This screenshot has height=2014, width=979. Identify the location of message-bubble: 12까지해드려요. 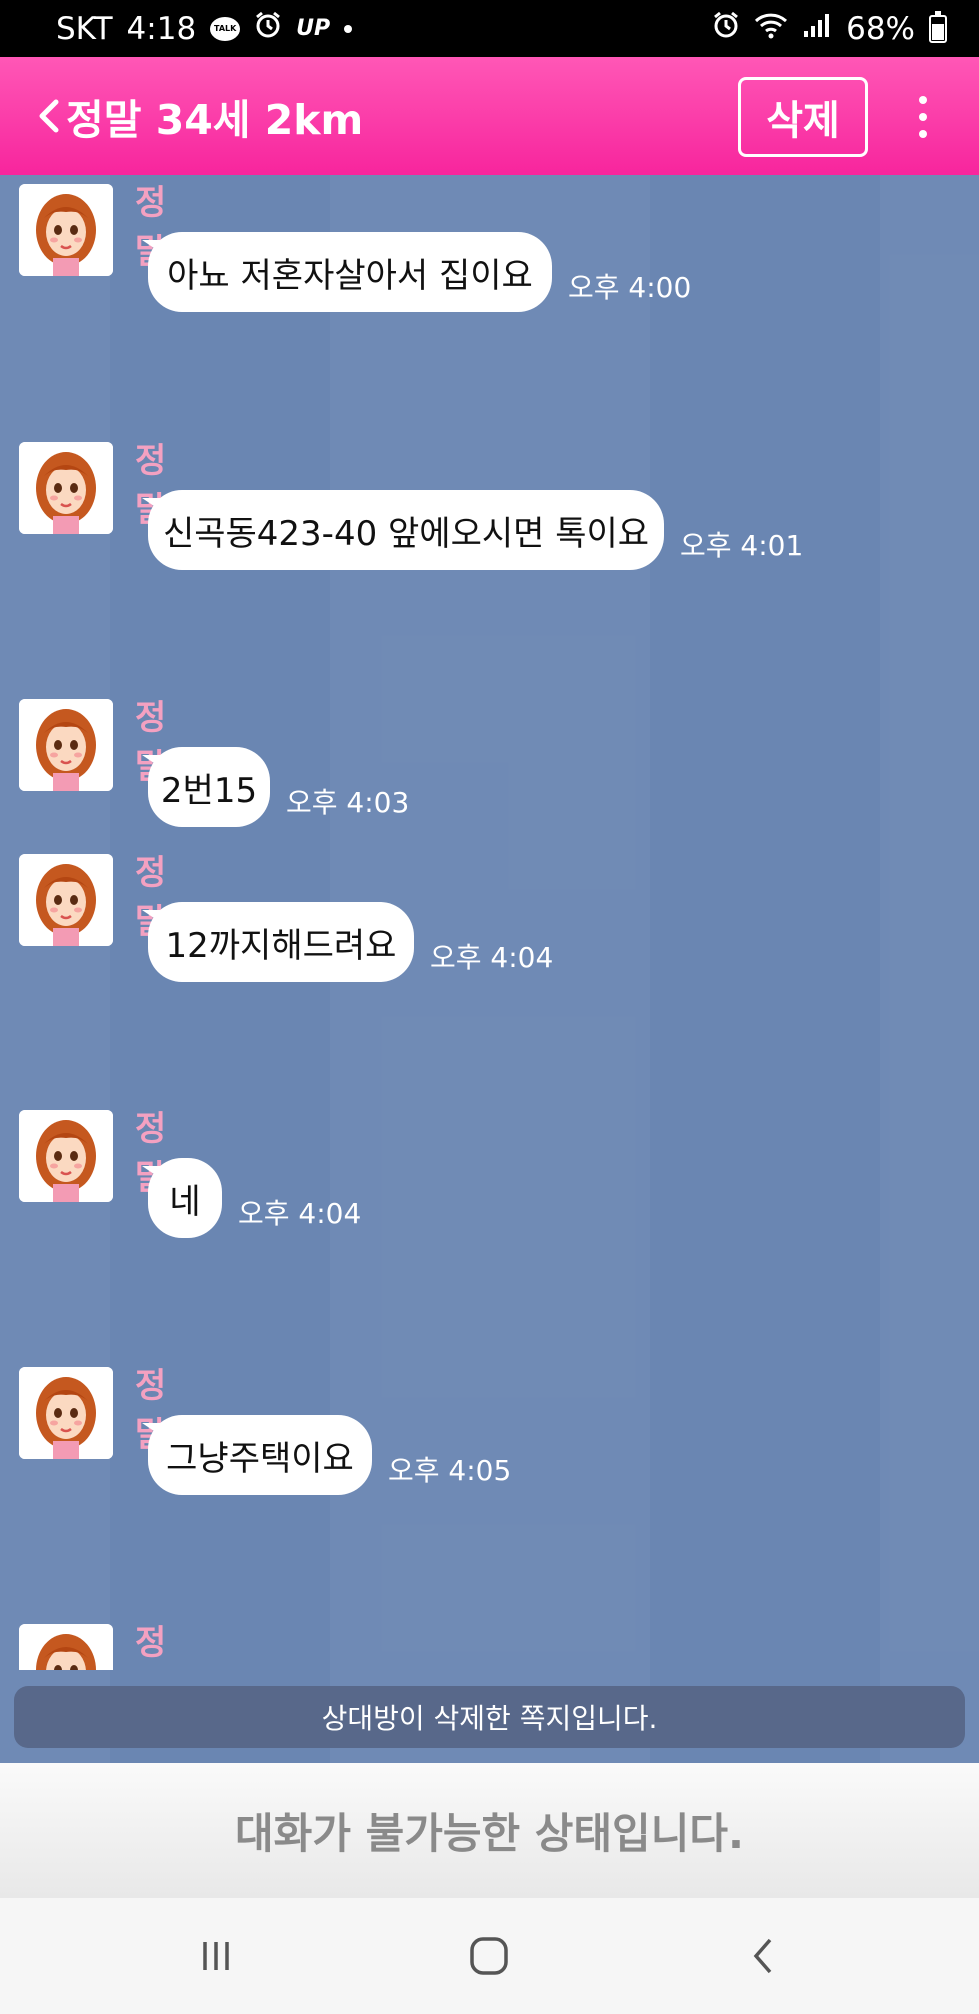
(278, 942).